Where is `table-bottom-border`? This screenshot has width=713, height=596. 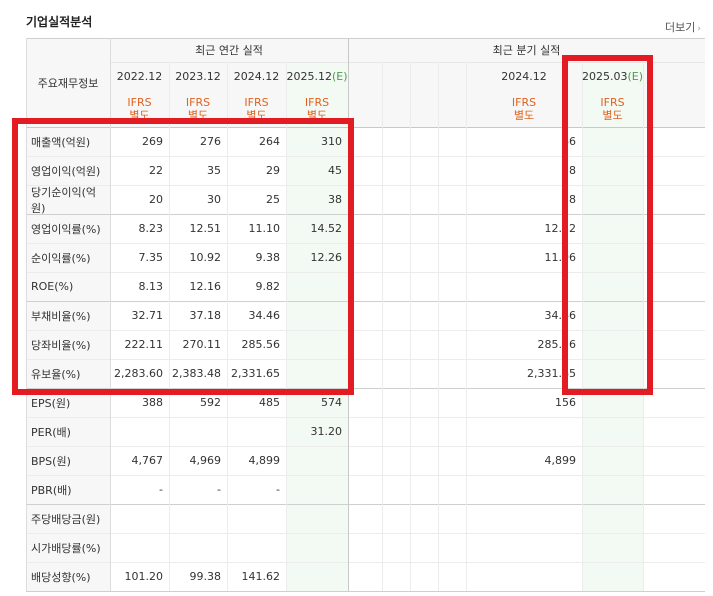
table-bottom-border is located at coordinates (365, 591).